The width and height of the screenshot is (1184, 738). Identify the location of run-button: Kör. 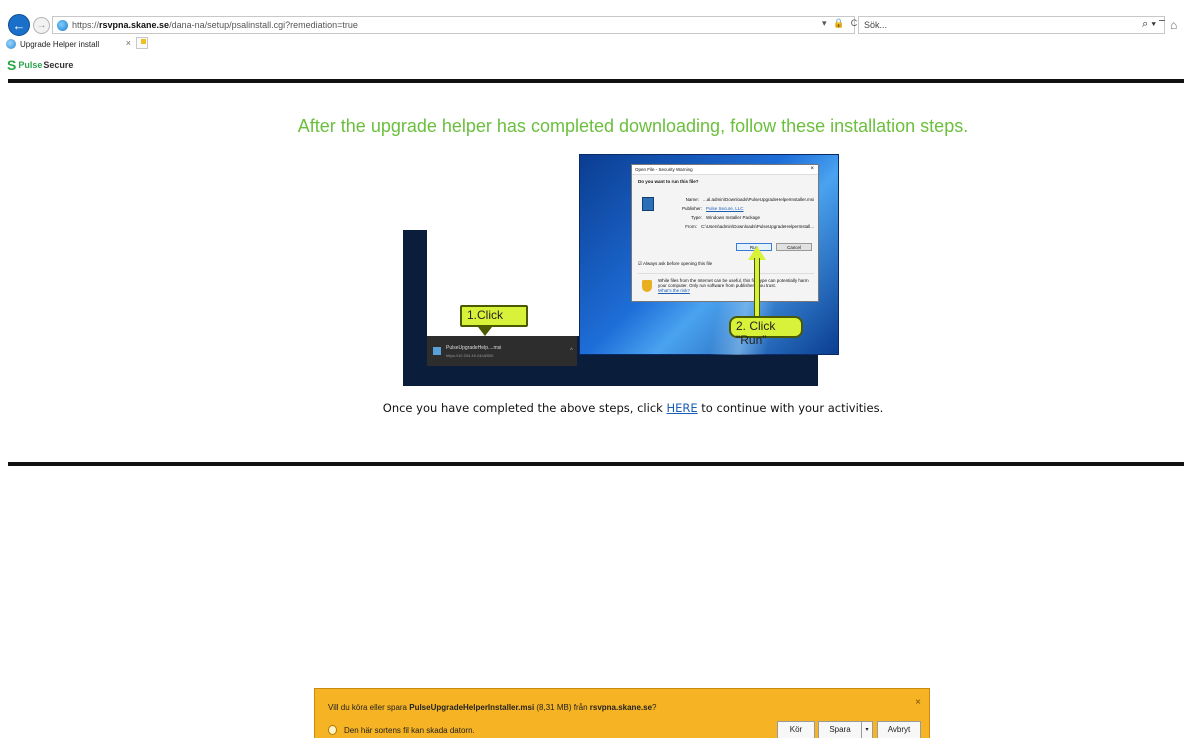
(796, 729).